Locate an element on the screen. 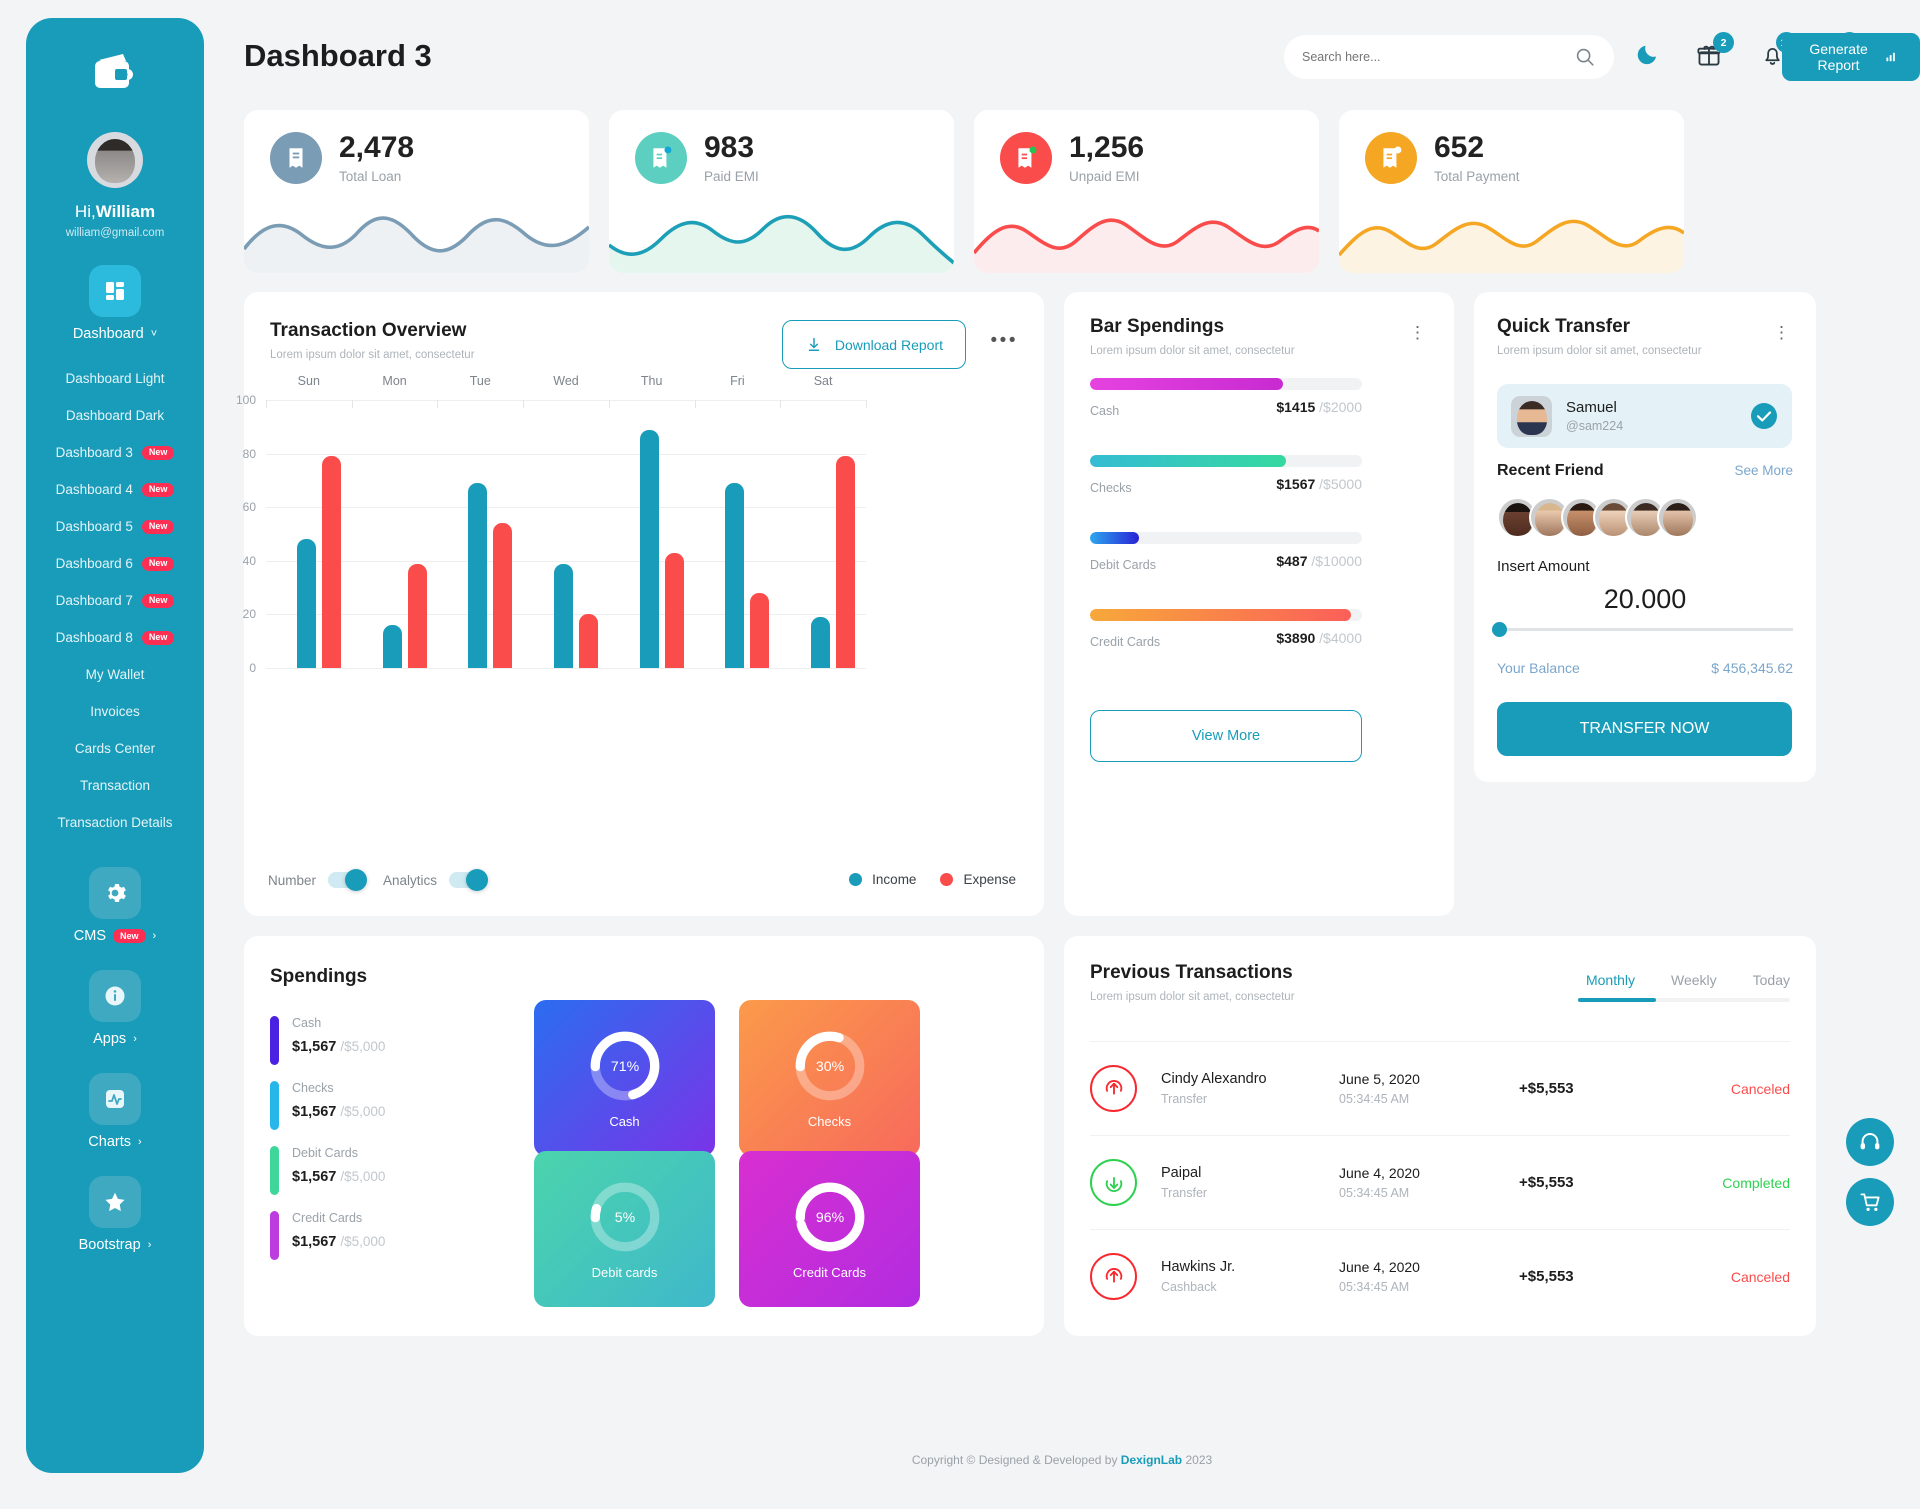  view-more-button: View More is located at coordinates (1226, 736).